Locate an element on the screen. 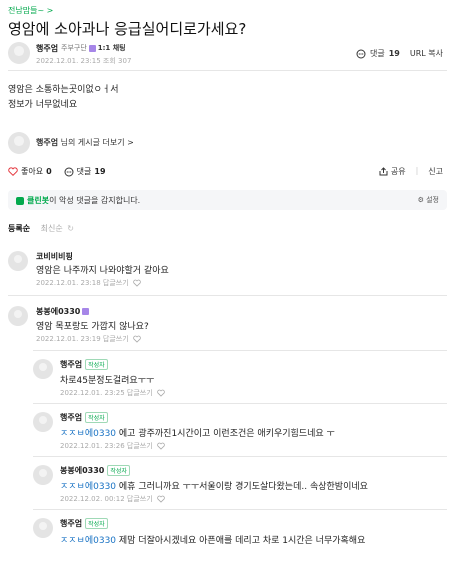 The image size is (455, 563). comment-body: 에휴 그러니까요 ㅜㅜ서울이랑 경기도살다왔는데.. 속상한밤이네요 is located at coordinates (243, 487).